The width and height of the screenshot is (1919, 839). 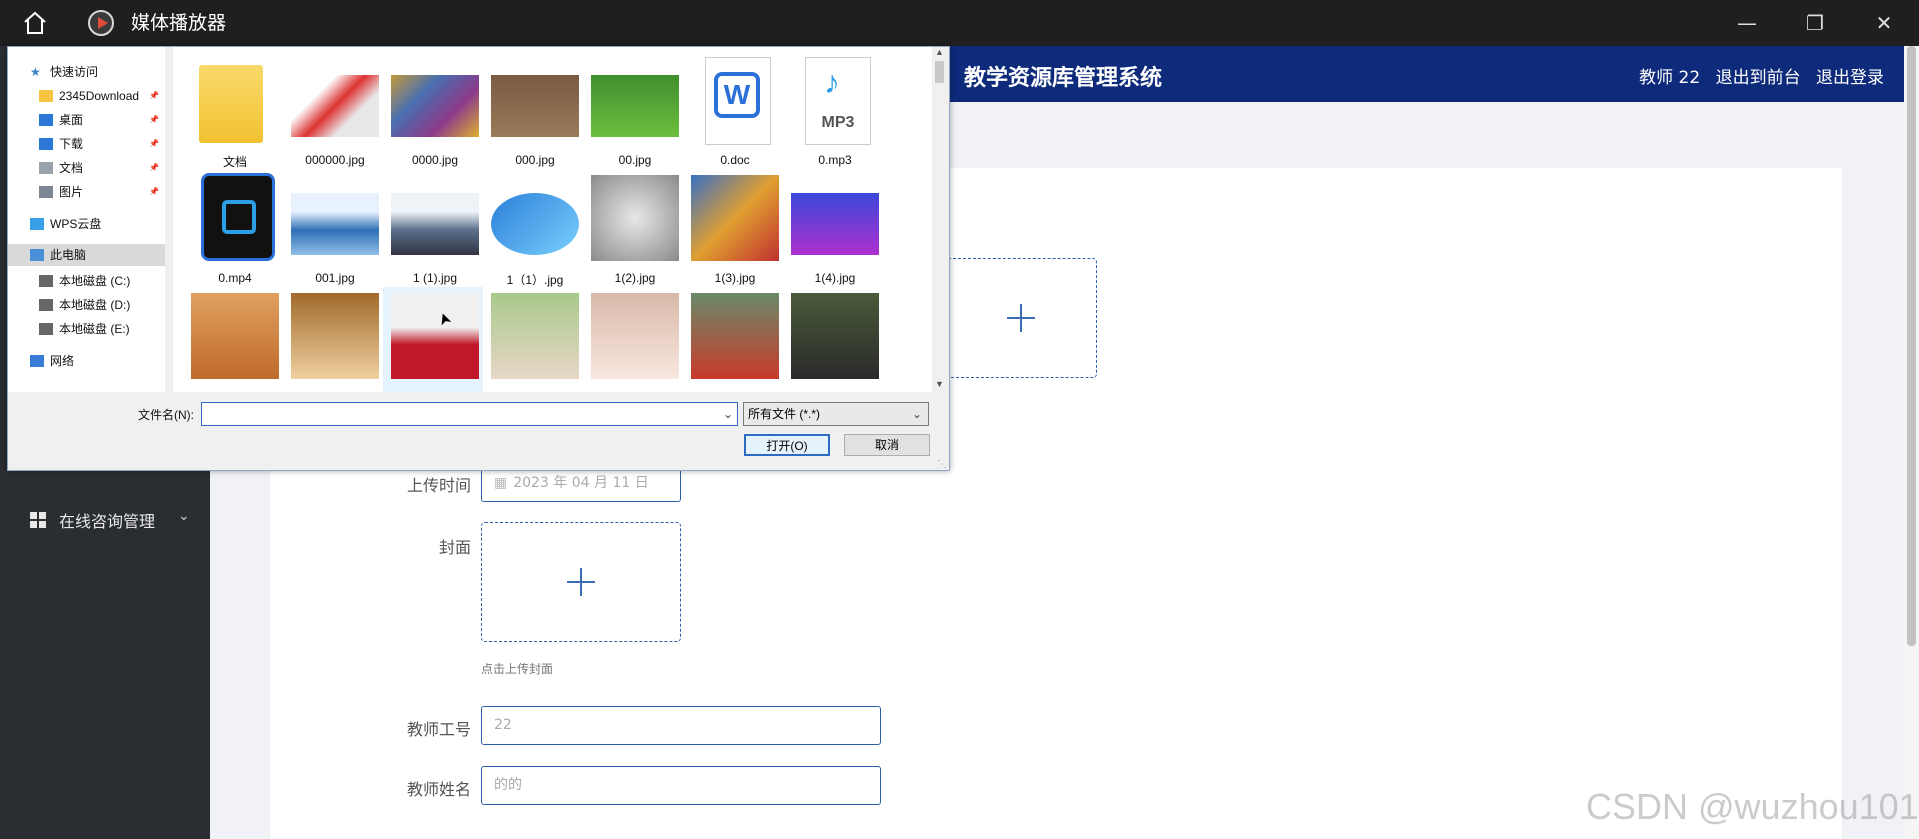 What do you see at coordinates (681, 725) in the screenshot?
I see `teacher-id-input: 22` at bounding box center [681, 725].